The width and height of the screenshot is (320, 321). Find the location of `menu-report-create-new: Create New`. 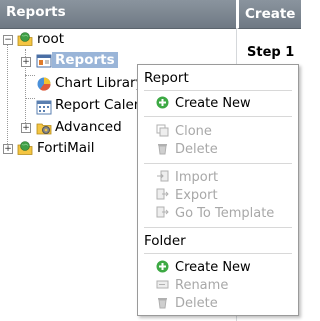

menu-report-create-new: Create New is located at coordinates (203, 103).